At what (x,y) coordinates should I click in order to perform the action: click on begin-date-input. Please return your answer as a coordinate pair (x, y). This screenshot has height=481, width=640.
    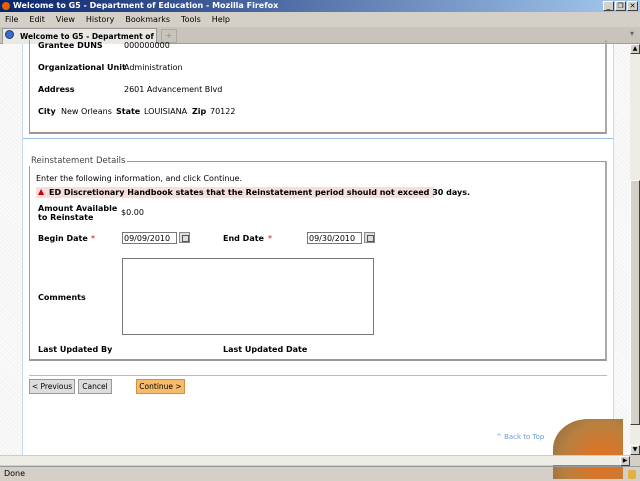
    Looking at the image, I should click on (149, 238).